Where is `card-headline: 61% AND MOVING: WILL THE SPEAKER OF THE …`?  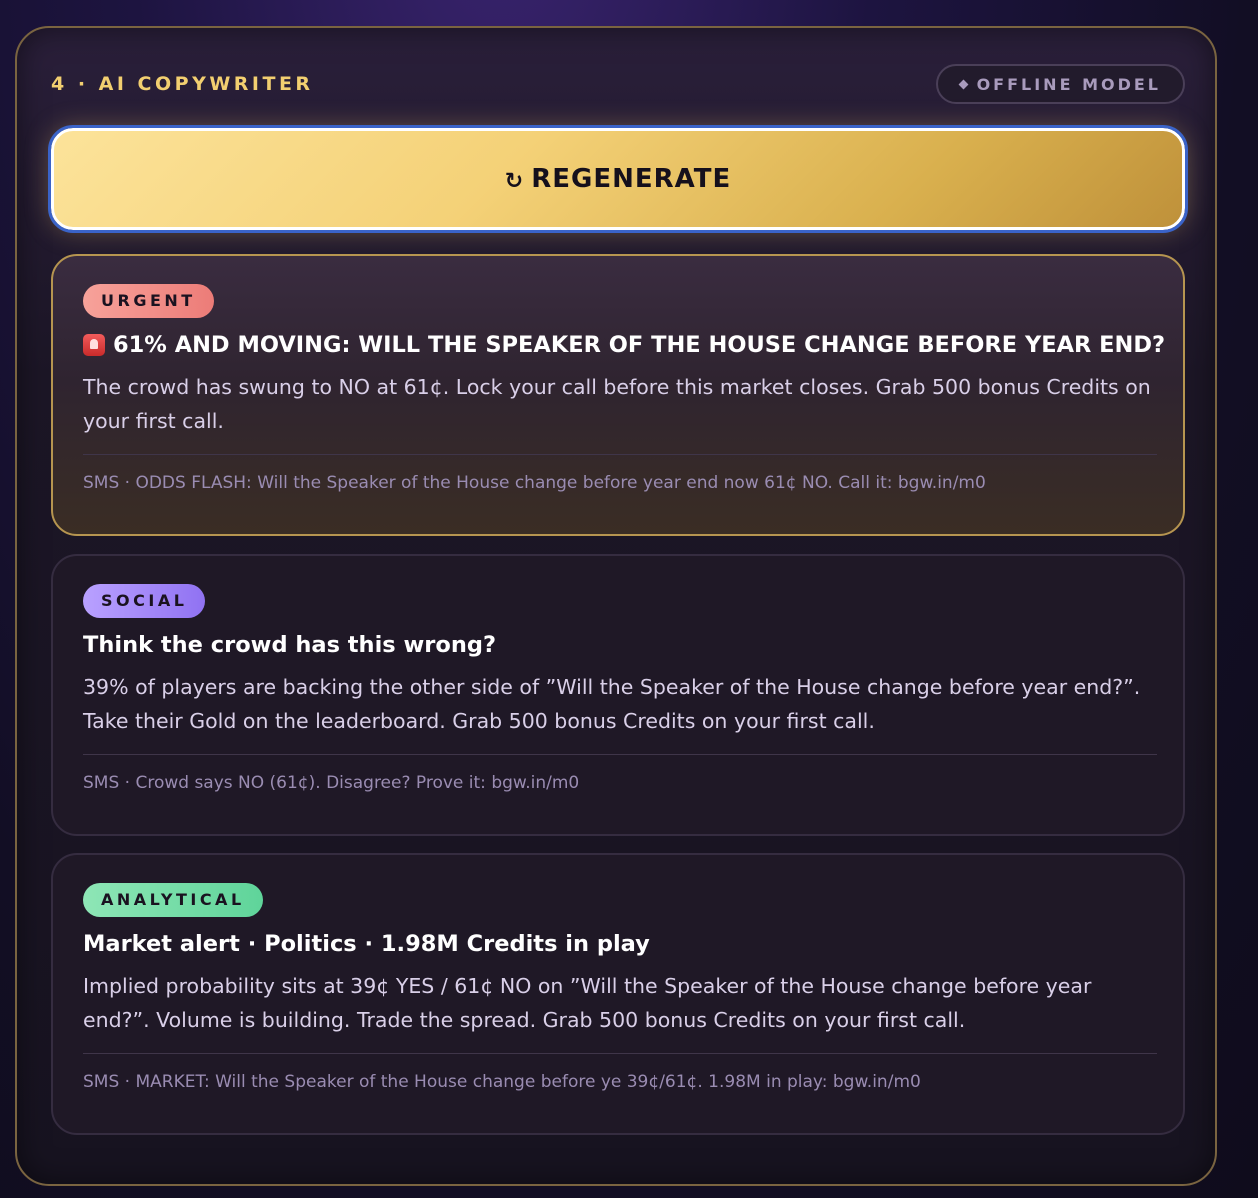 card-headline: 61% AND MOVING: WILL THE SPEAKER OF THE … is located at coordinates (624, 345).